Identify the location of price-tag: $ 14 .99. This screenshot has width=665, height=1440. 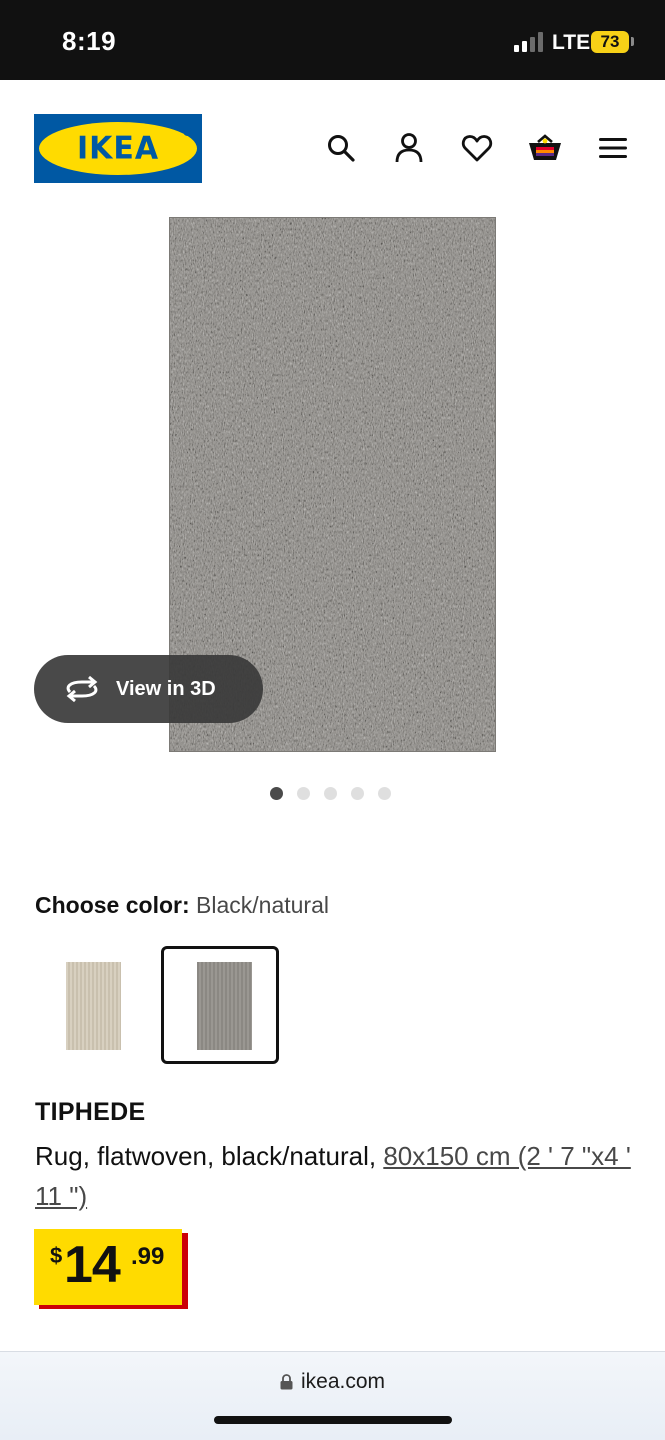
(108, 1267).